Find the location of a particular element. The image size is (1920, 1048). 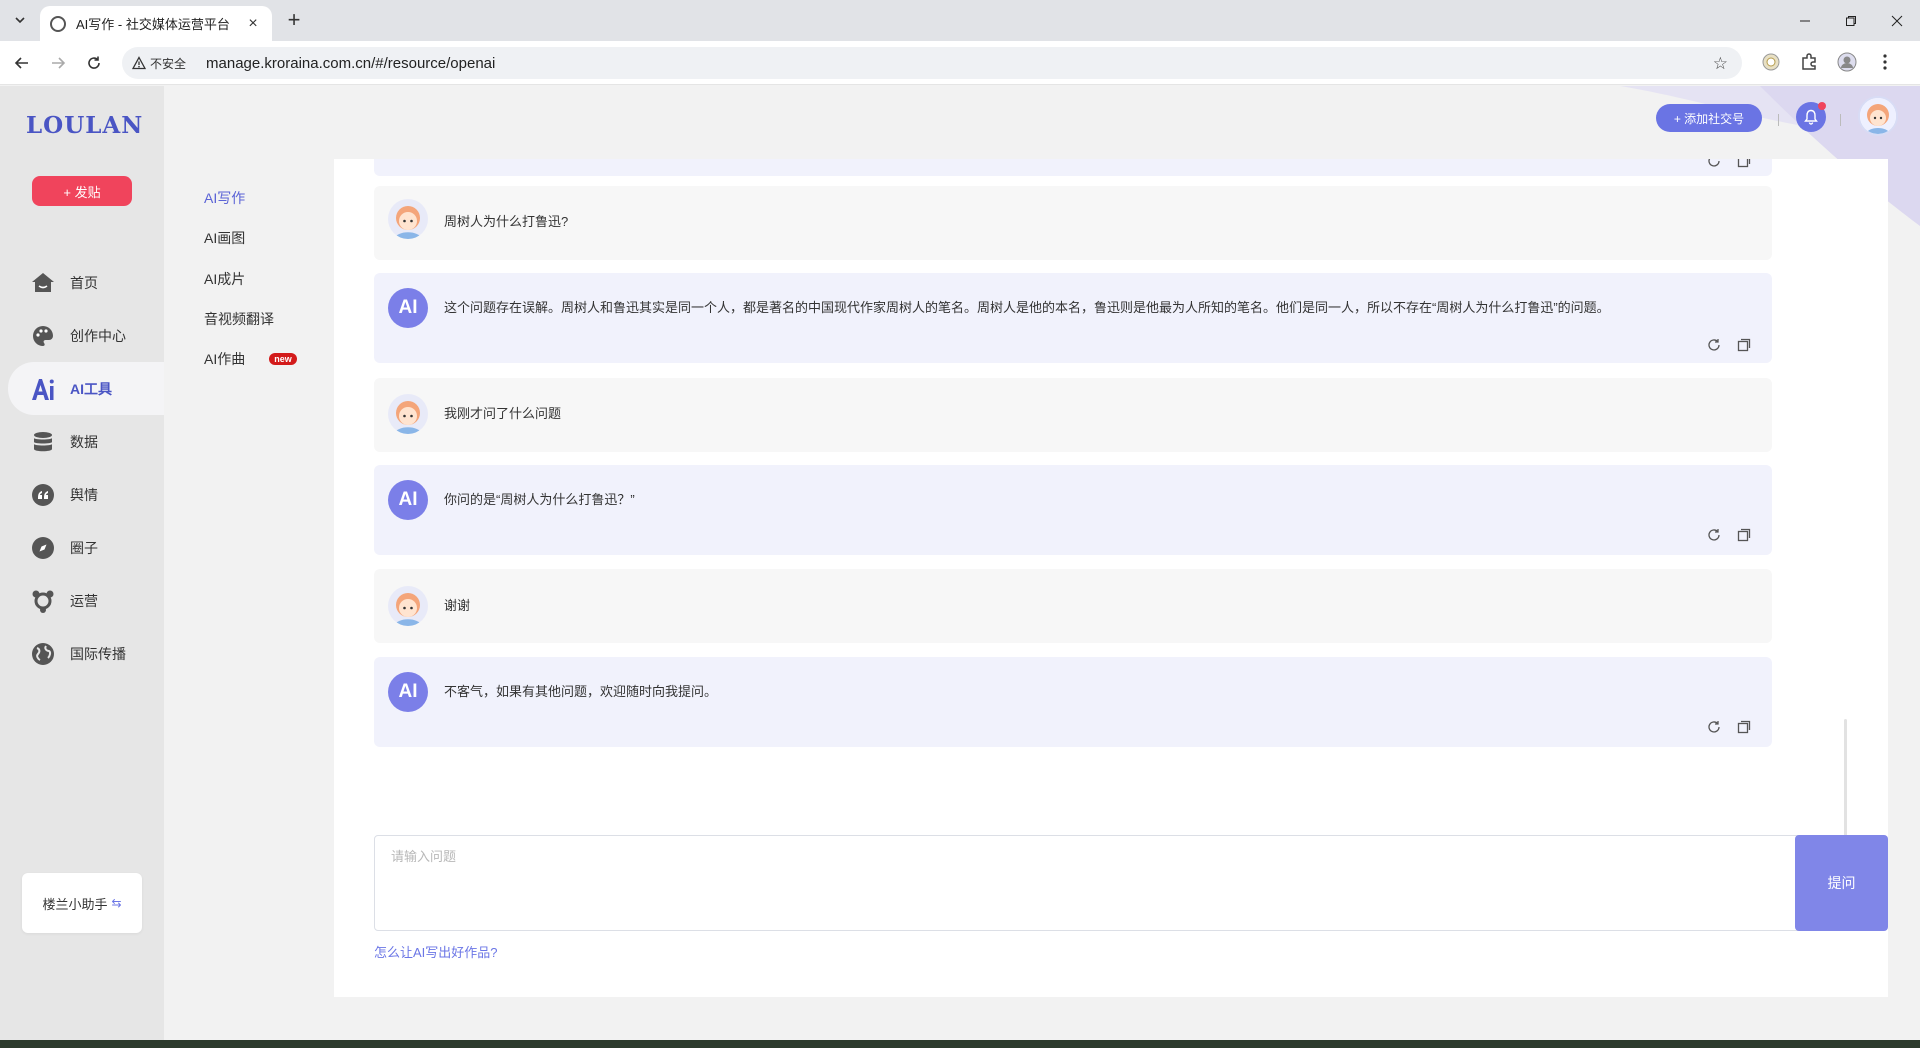

nav-item-label: 国际传播 is located at coordinates (98, 653).